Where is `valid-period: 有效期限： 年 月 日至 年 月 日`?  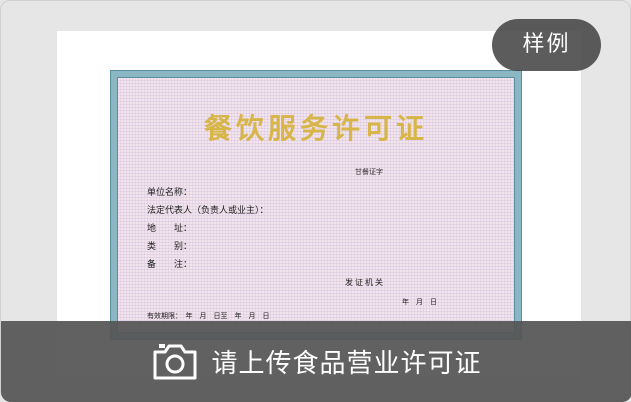 valid-period: 有效期限： 年 月 日至 年 月 日 is located at coordinates (208, 316).